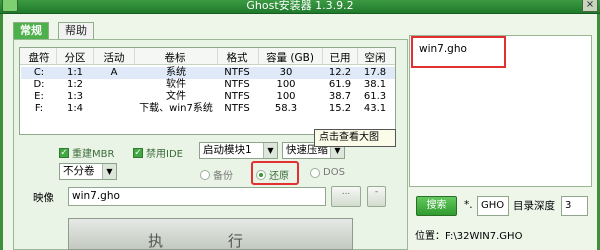 This screenshot has width=600, height=250. What do you see at coordinates (76, 30) in the screenshot?
I see `tab-help: 帮助` at bounding box center [76, 30].